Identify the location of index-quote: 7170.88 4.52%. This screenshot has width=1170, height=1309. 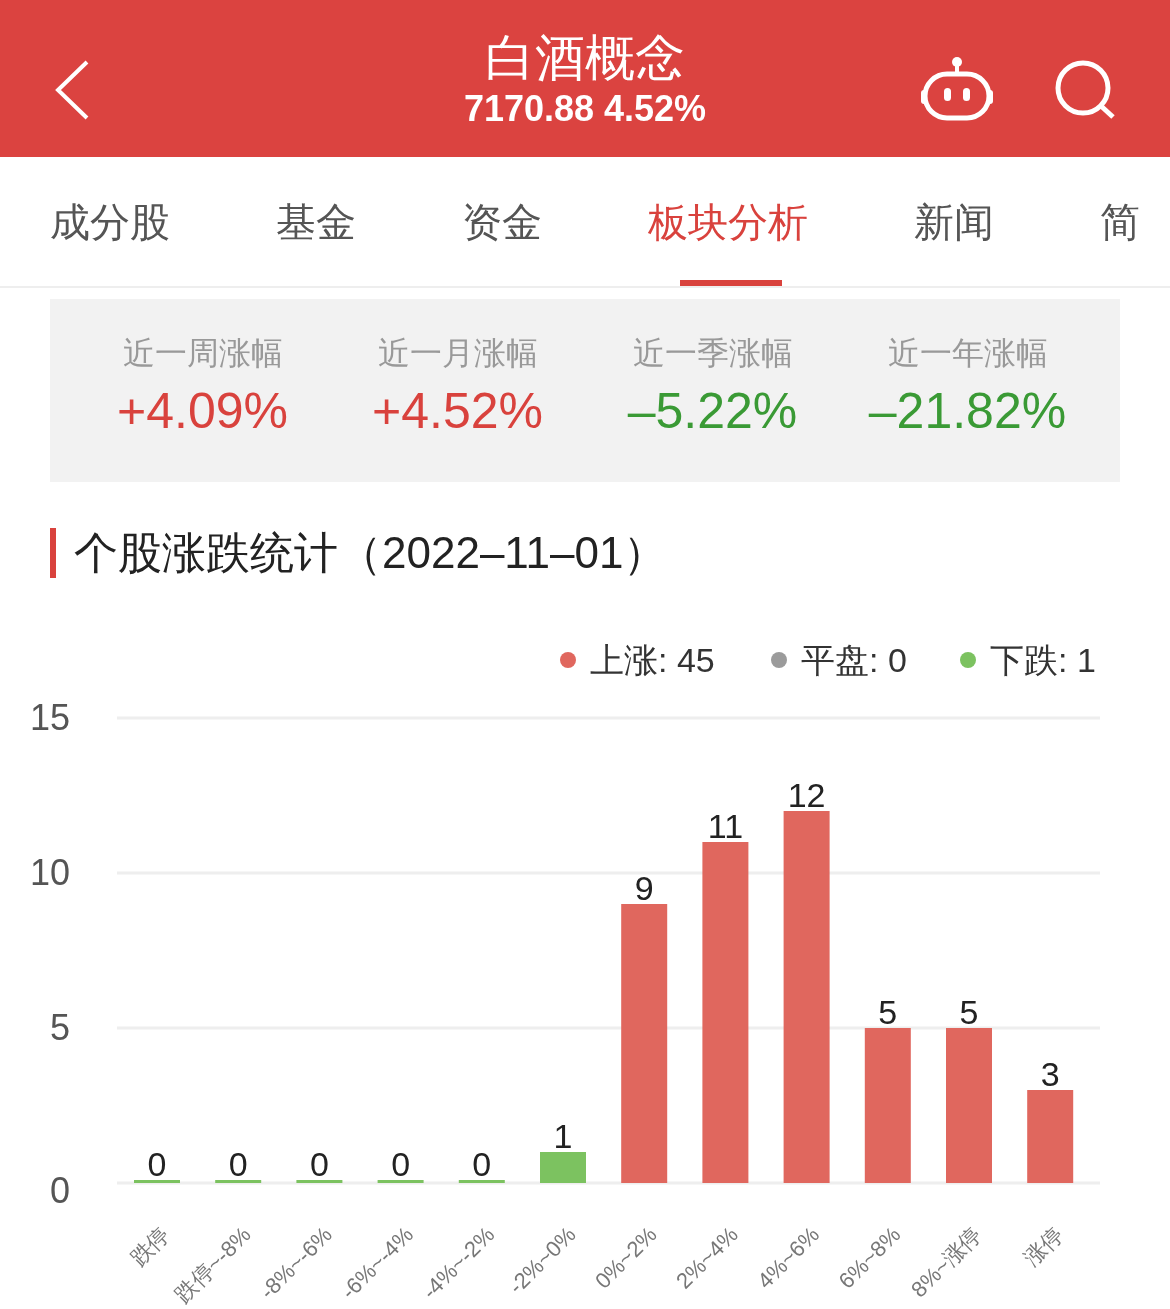
(585, 109).